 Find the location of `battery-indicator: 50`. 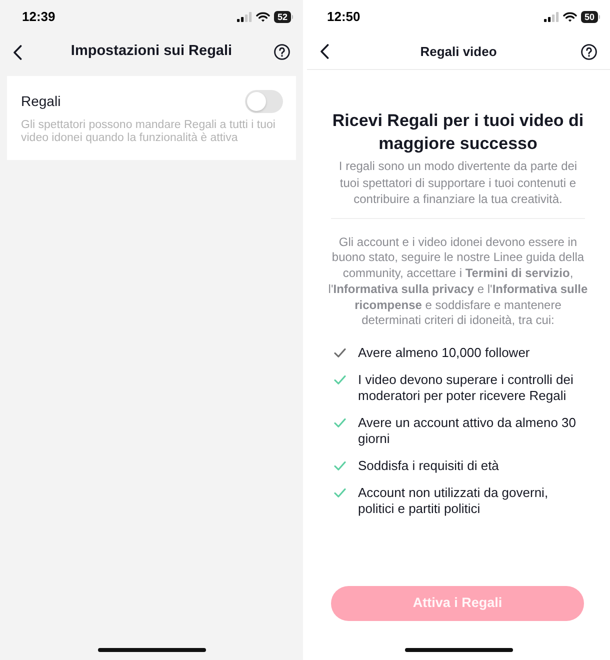

battery-indicator: 50 is located at coordinates (590, 17).